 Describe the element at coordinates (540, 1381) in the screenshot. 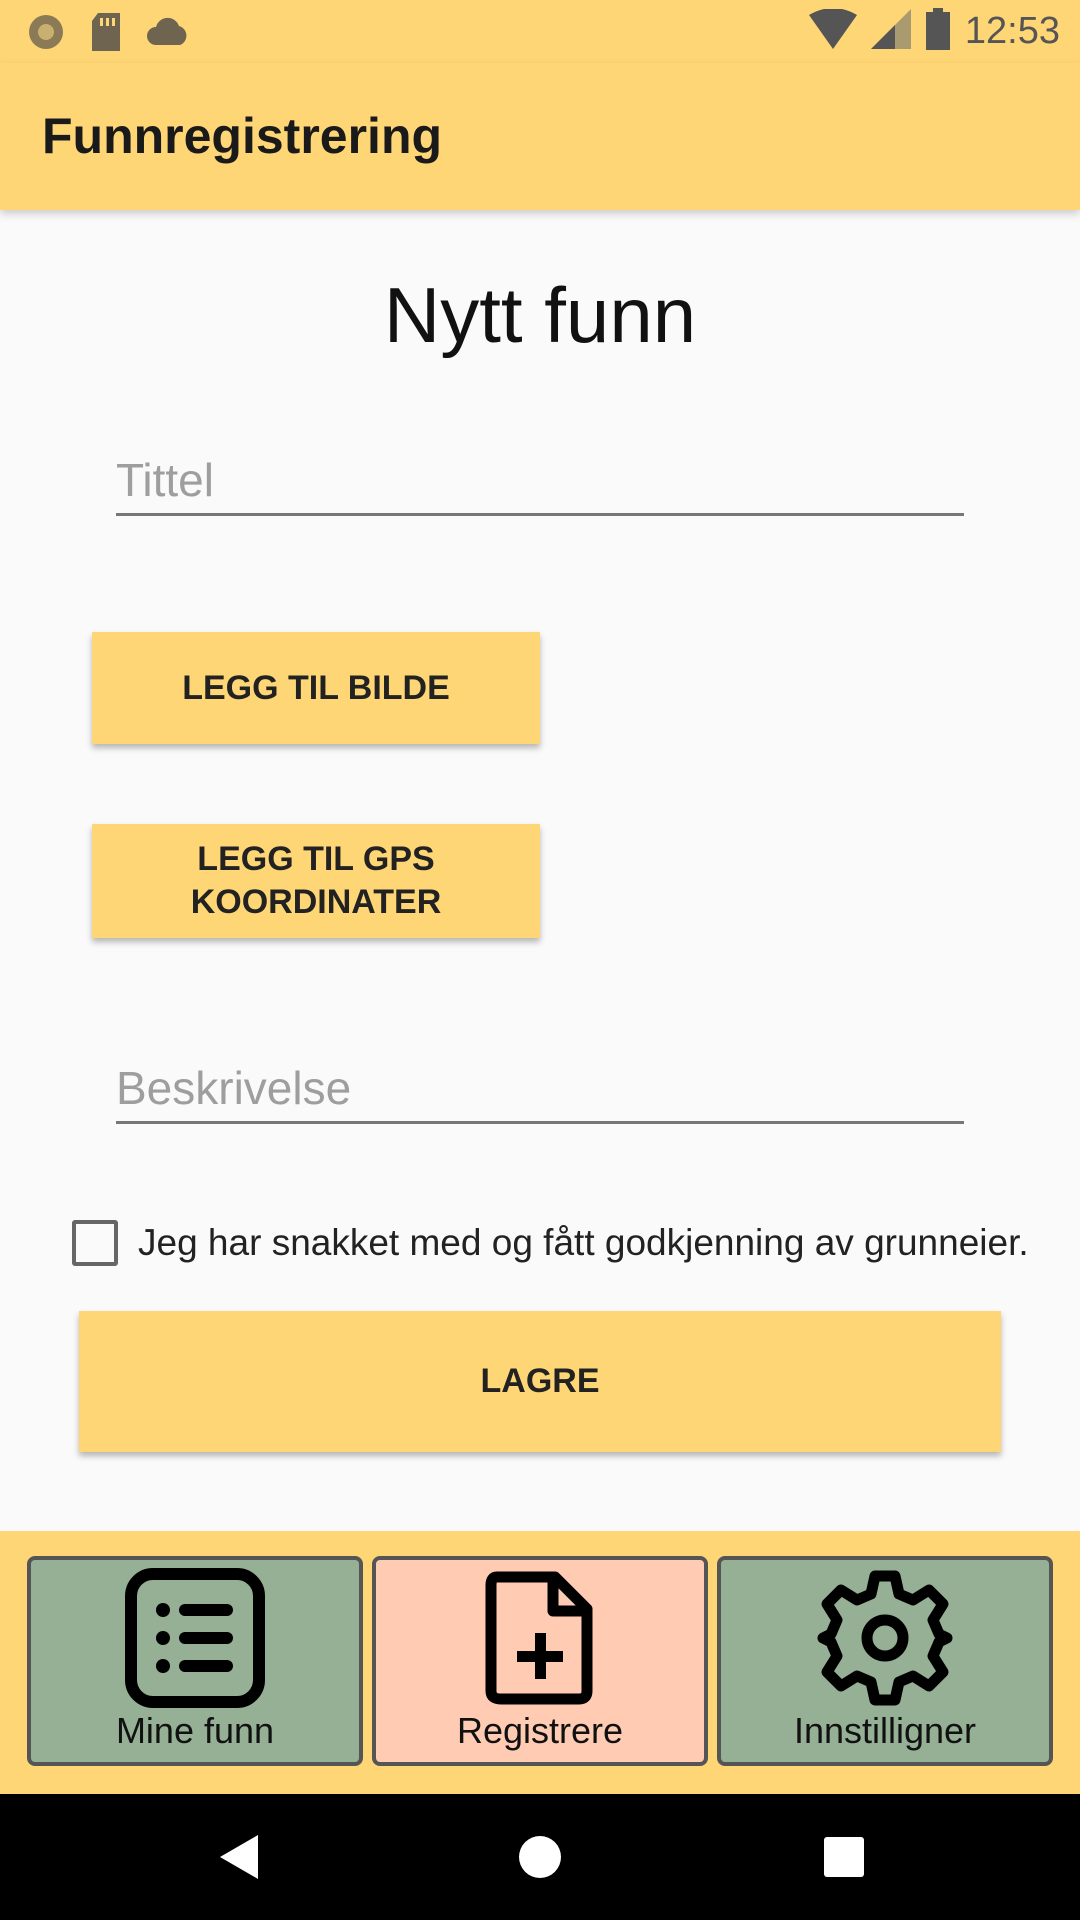

I see `save-button: LAGRE` at that location.